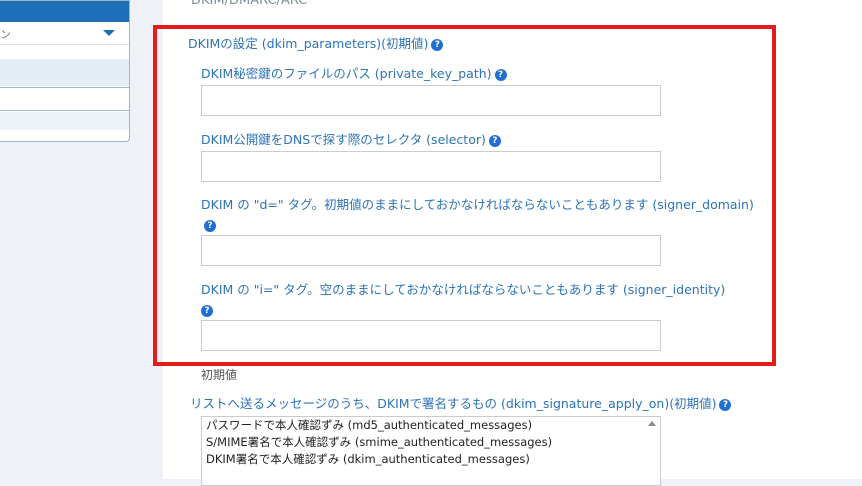 Image resolution: width=862 pixels, height=486 pixels. Describe the element at coordinates (249, 4) in the screenshot. I see `section-heading: DKIM/DMARC/ARC` at that location.